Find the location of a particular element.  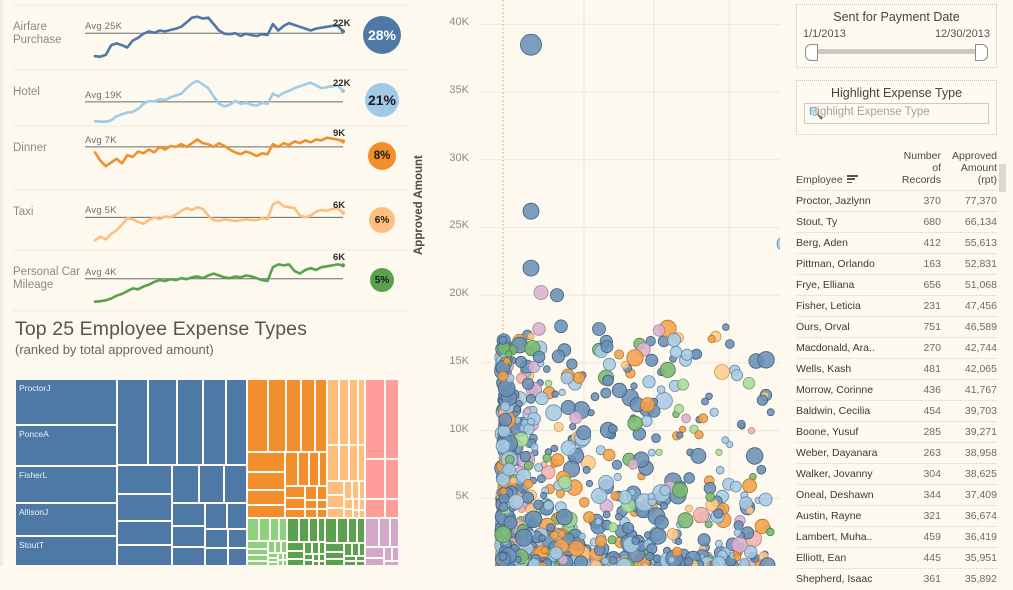

table-row: Austin, Rayne 321 36,674 is located at coordinates (896, 515).